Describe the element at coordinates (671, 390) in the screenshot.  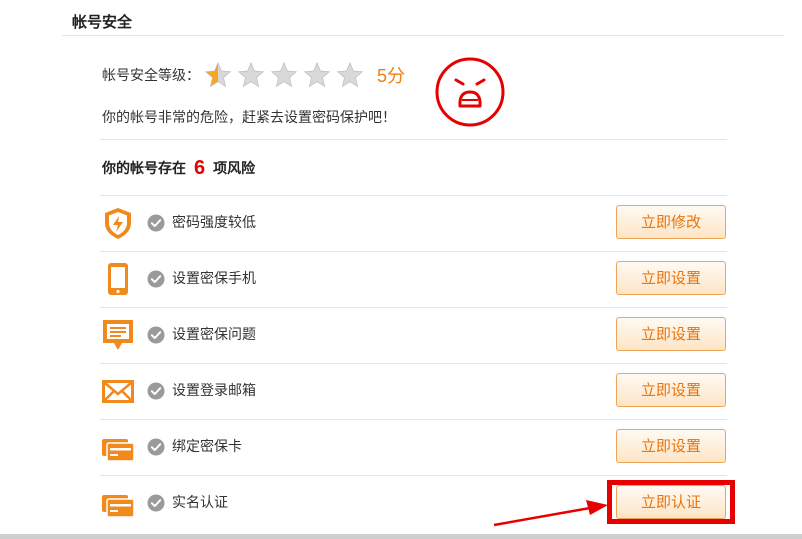
I see `set-login-email-button: 立即设置` at that location.